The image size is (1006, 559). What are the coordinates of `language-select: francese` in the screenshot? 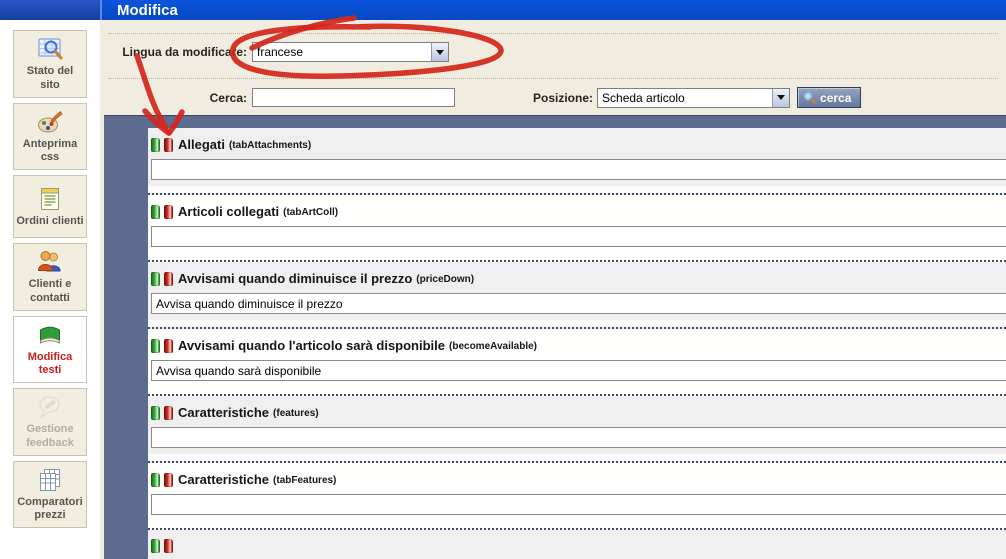 It's located at (350, 52).